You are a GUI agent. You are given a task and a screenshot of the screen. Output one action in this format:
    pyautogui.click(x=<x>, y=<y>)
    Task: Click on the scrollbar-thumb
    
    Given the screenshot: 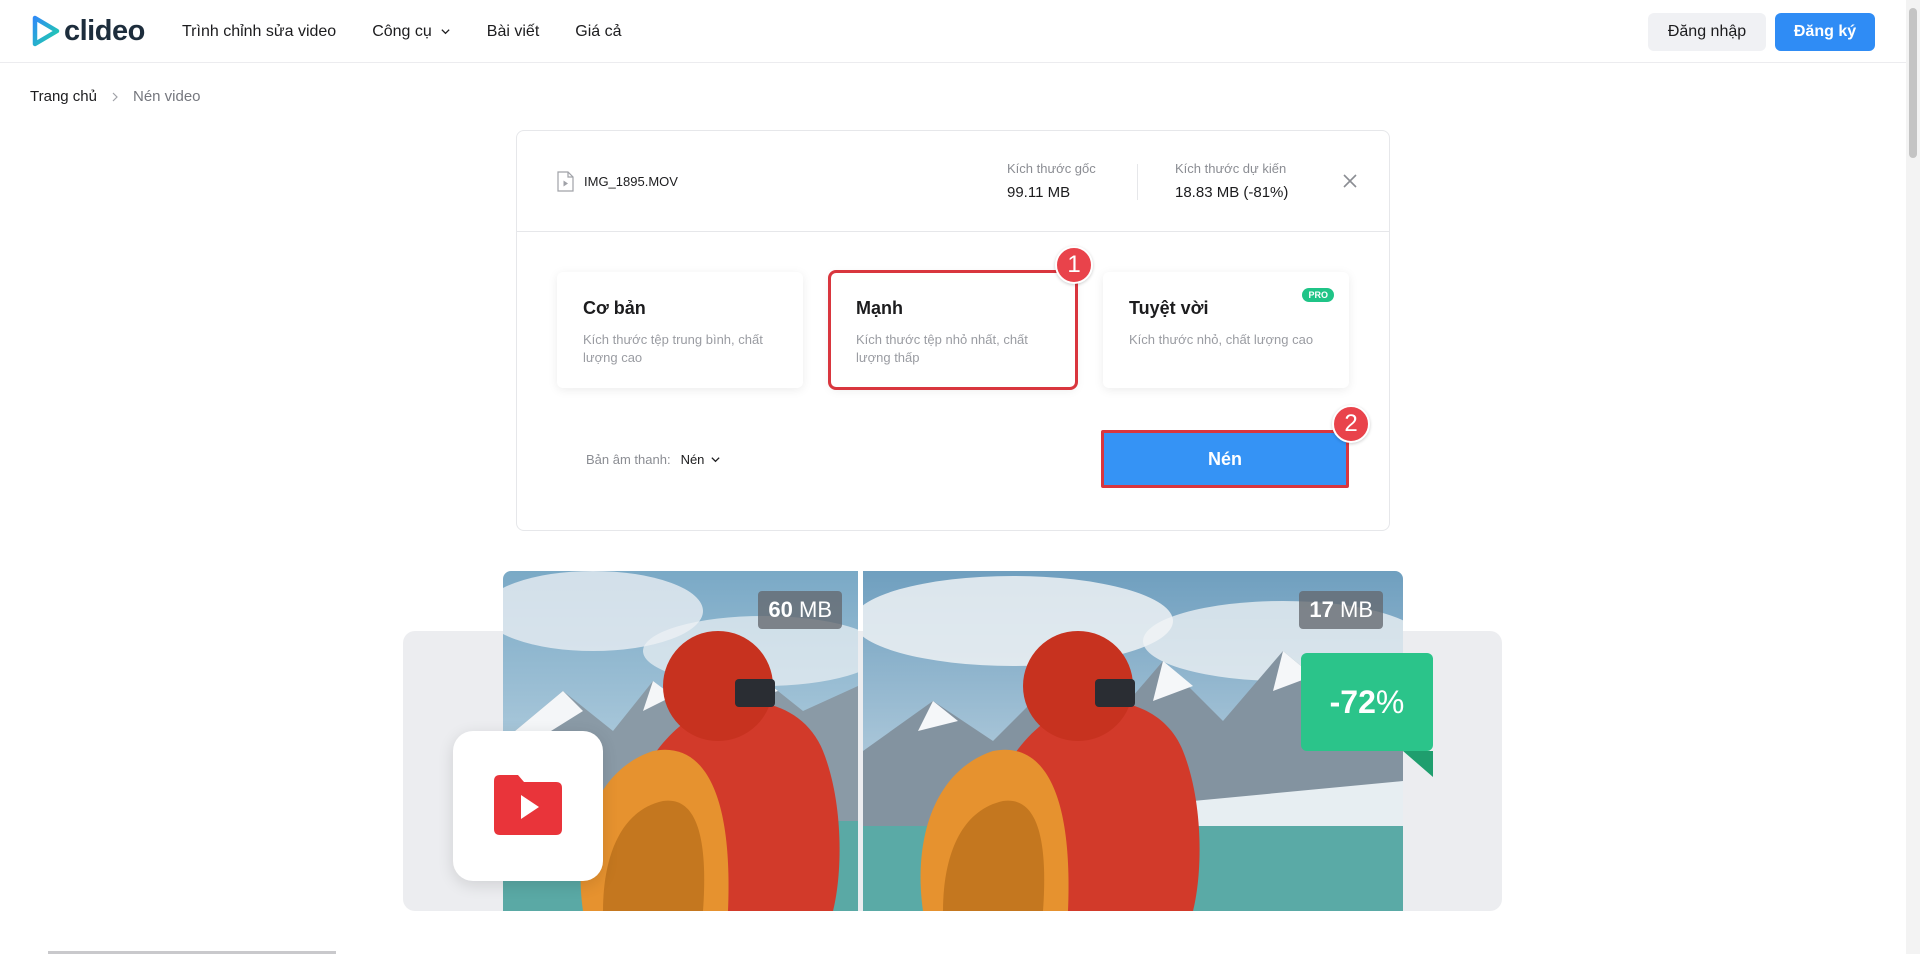 What is the action you would take?
    pyautogui.click(x=1913, y=83)
    